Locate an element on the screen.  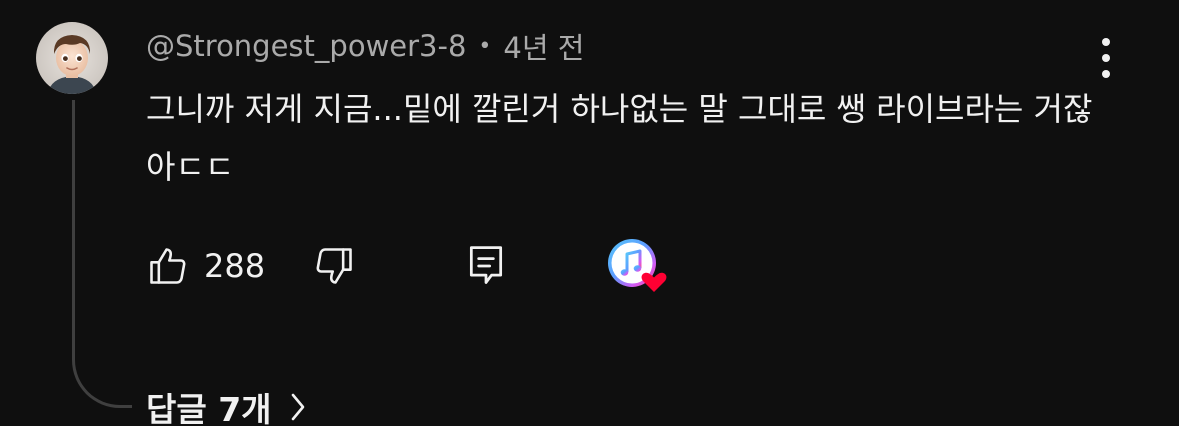
comment-action-bar: 288 is located at coordinates (426, 266).